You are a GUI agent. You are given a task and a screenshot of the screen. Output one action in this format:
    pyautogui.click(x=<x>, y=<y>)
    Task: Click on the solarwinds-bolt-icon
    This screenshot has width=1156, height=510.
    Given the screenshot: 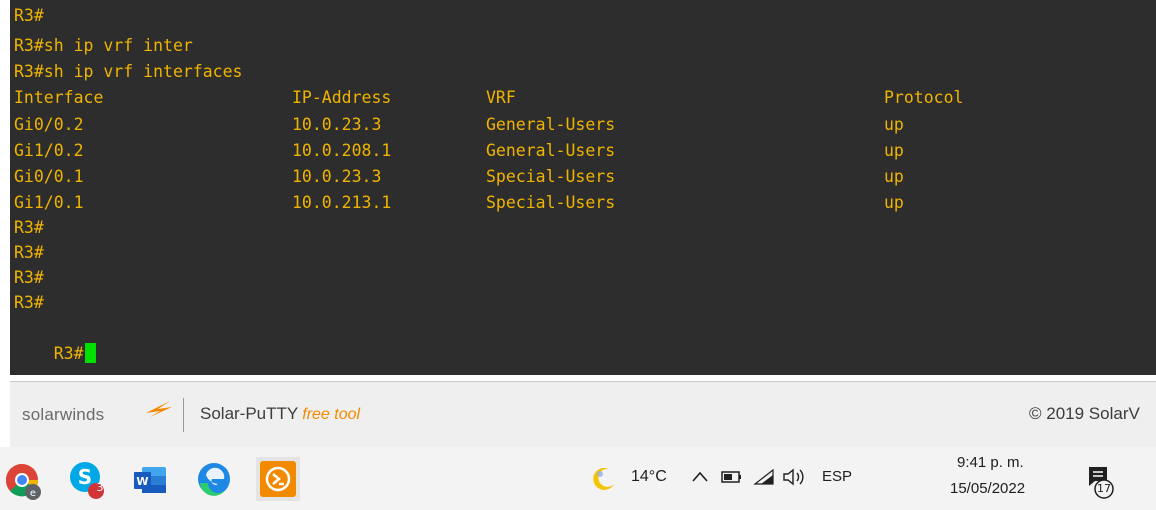 What is the action you would take?
    pyautogui.click(x=159, y=409)
    